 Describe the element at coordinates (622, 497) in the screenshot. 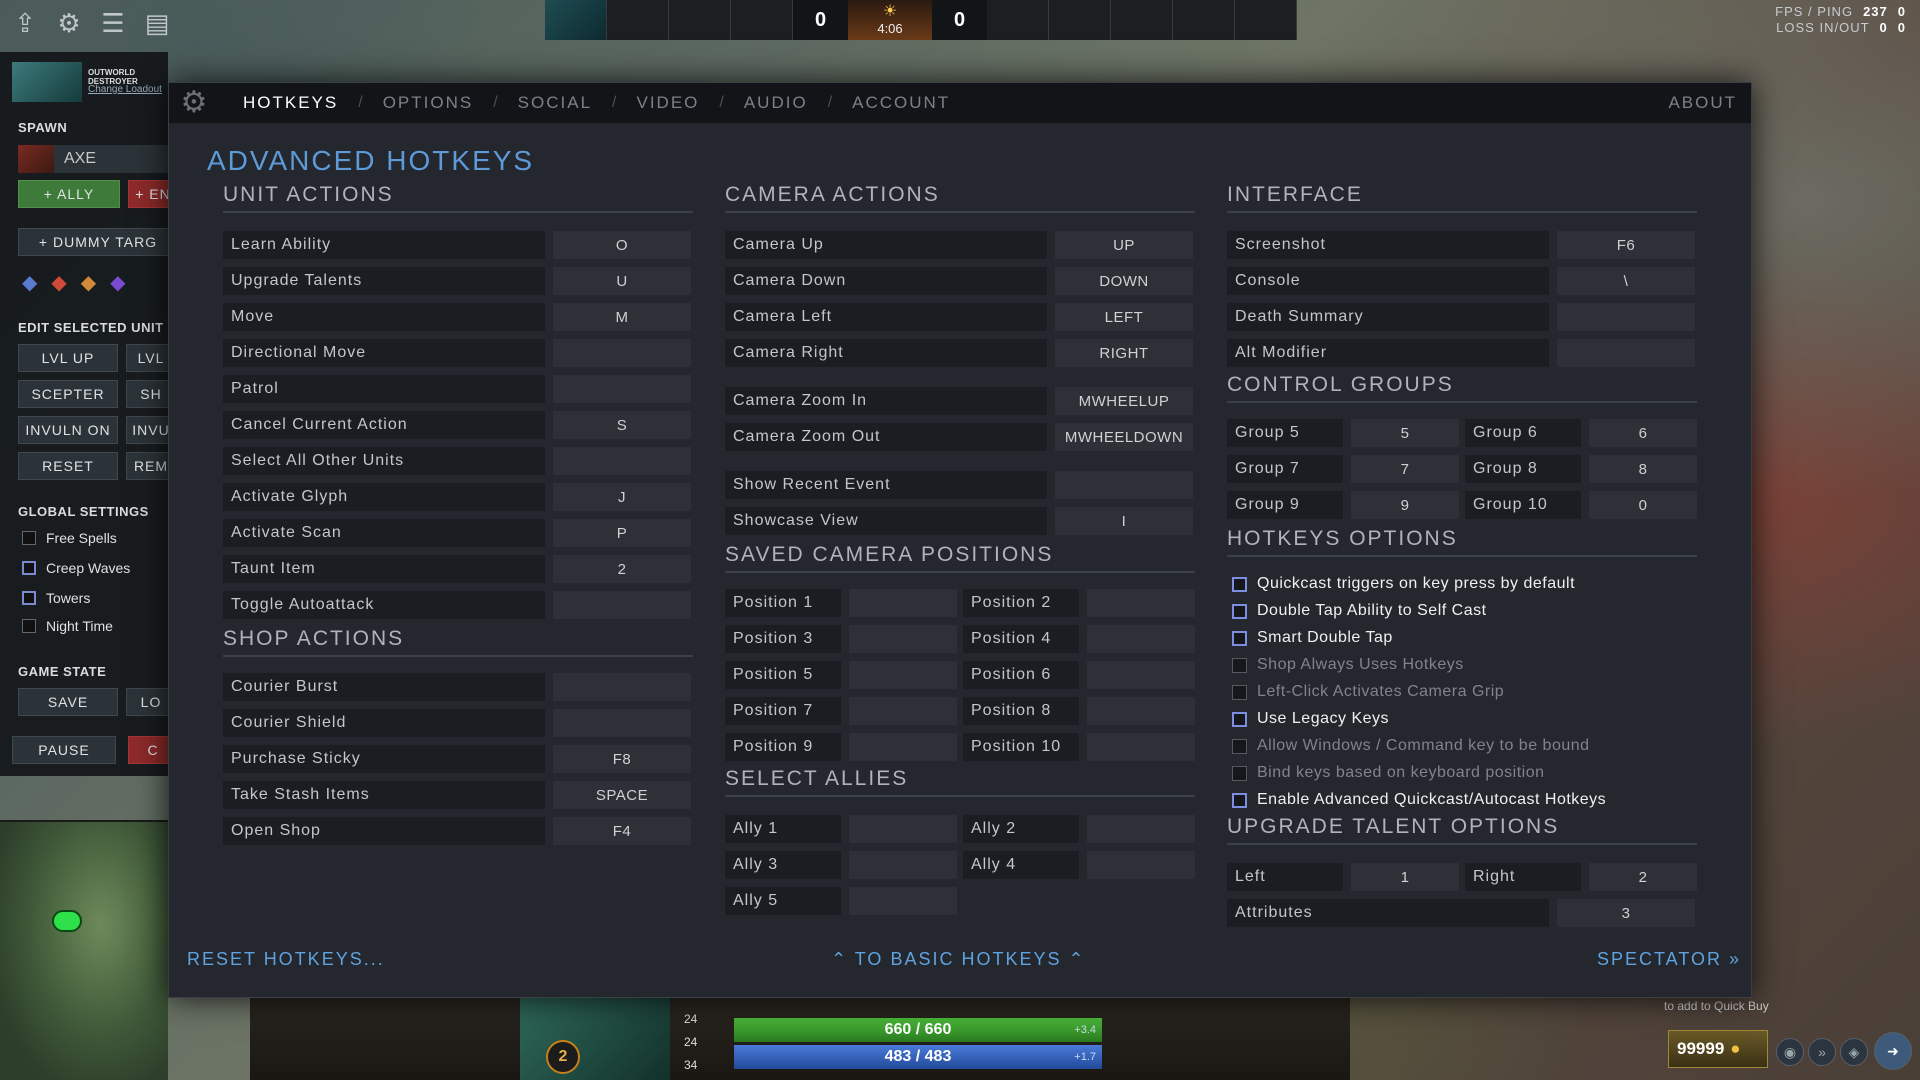

I see `hotkey-binding-field: J` at that location.